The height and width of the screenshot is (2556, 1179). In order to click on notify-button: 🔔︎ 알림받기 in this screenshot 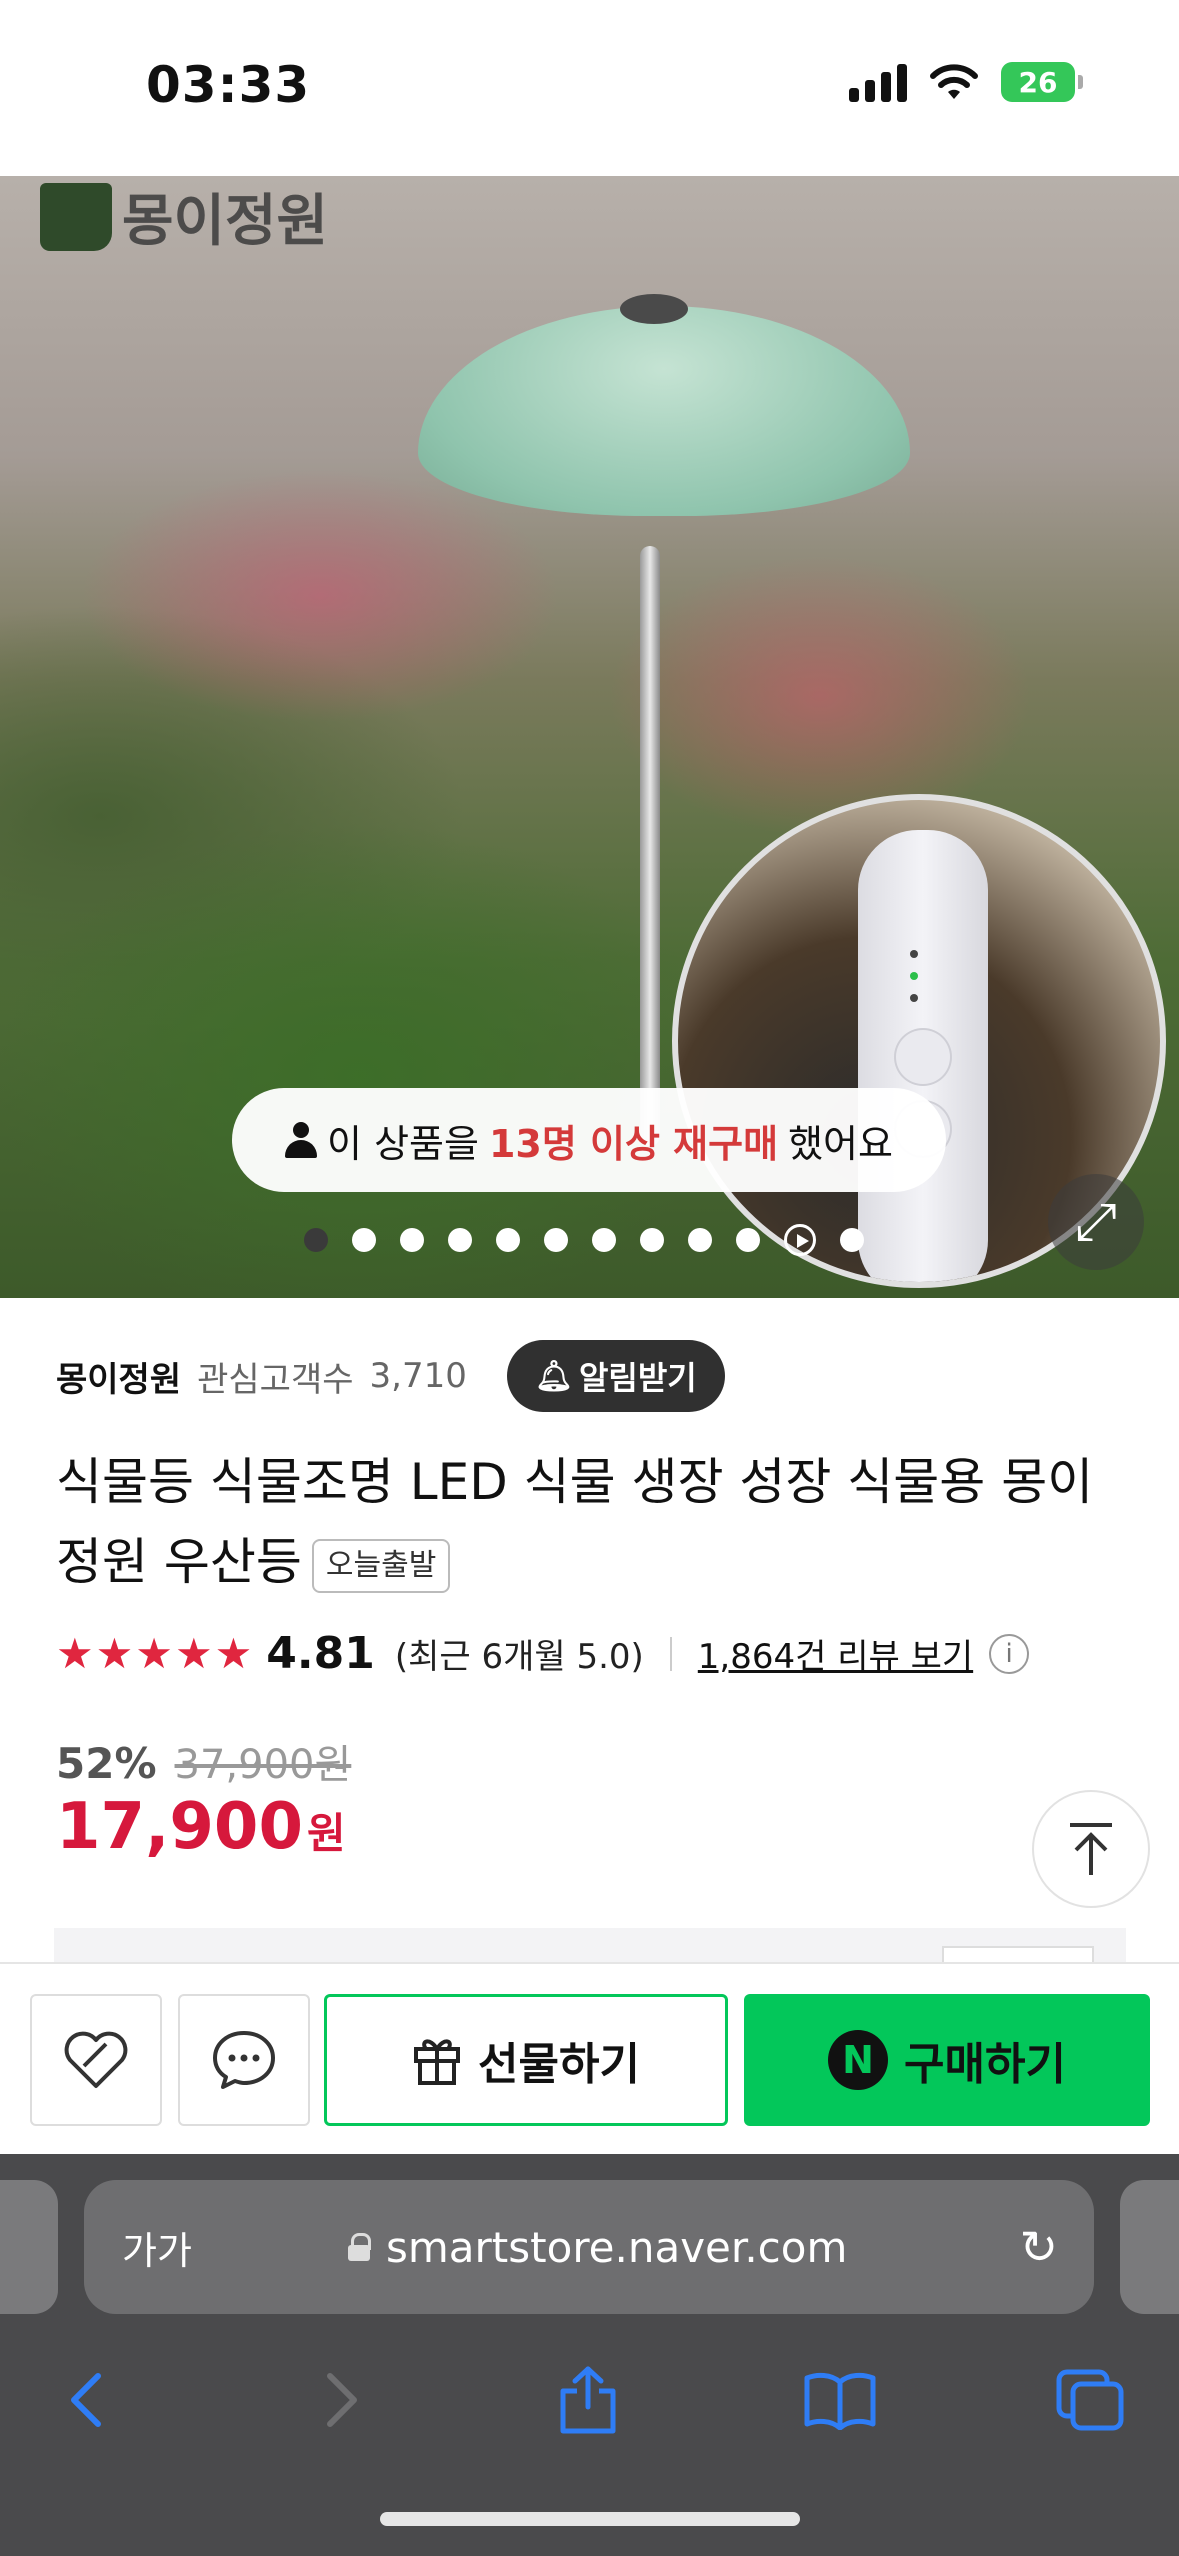, I will do `click(615, 1376)`.